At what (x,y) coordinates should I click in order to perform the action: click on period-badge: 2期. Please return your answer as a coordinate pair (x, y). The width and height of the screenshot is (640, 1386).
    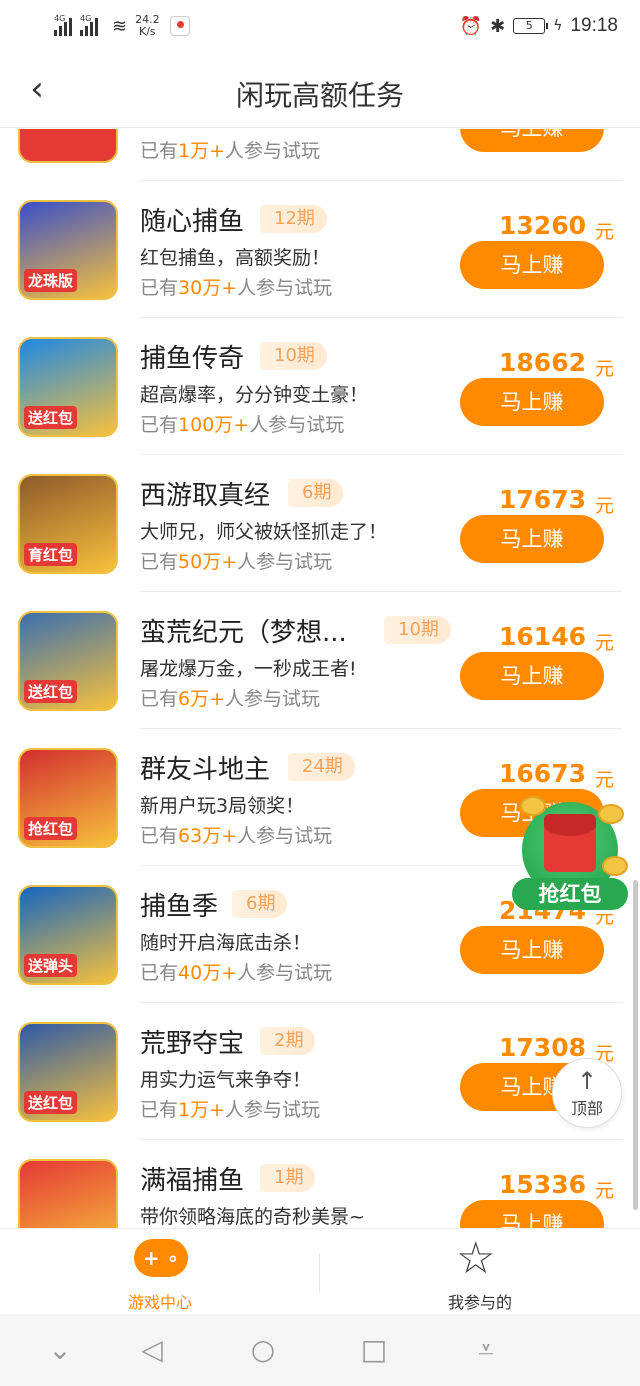
    Looking at the image, I should click on (288, 1041).